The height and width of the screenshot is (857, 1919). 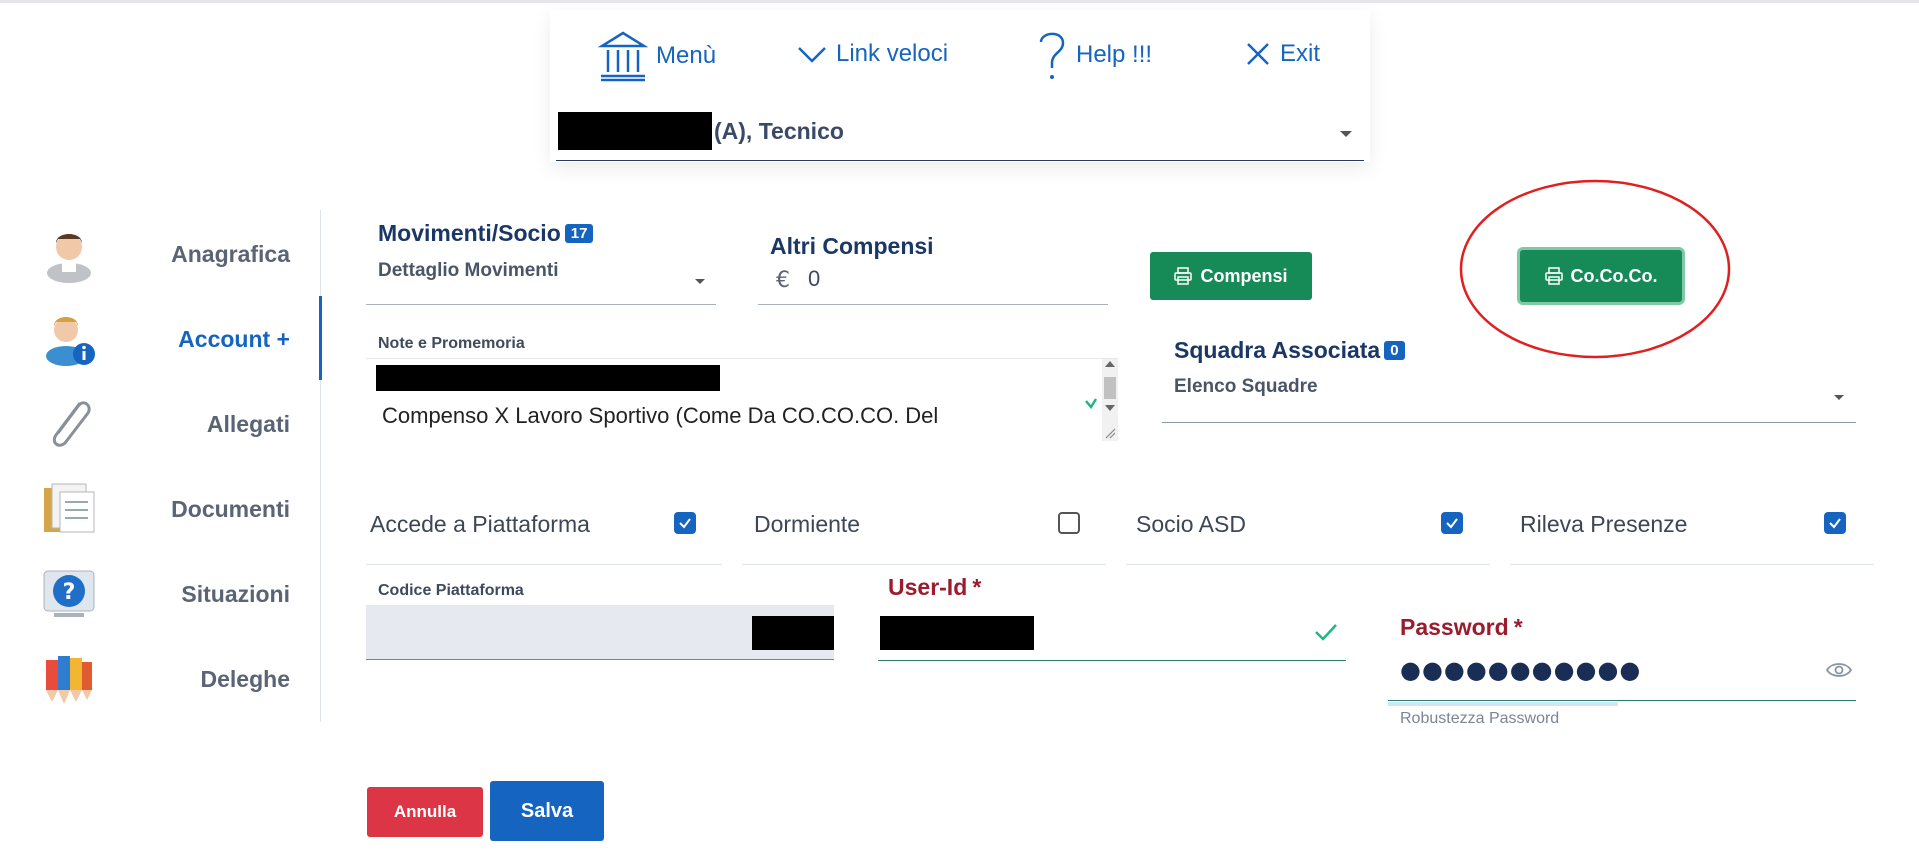 What do you see at coordinates (165, 594) in the screenshot?
I see `sidebar-item-situazioni: ? Situazioni` at bounding box center [165, 594].